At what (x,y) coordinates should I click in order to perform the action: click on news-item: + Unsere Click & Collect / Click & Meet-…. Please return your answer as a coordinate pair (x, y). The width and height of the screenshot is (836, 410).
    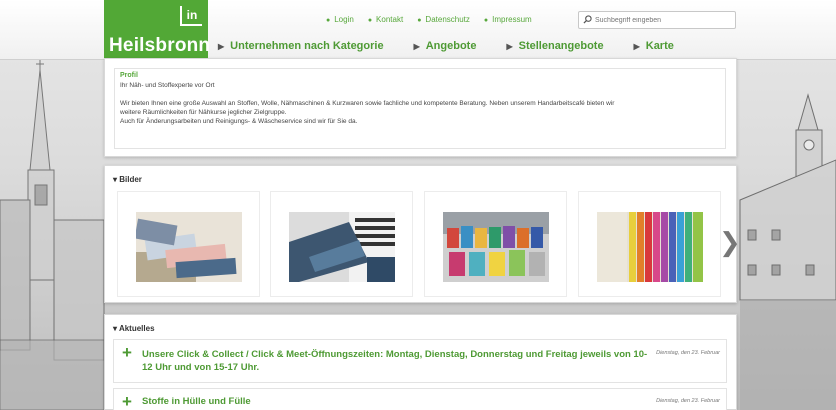
    Looking at the image, I should click on (420, 361).